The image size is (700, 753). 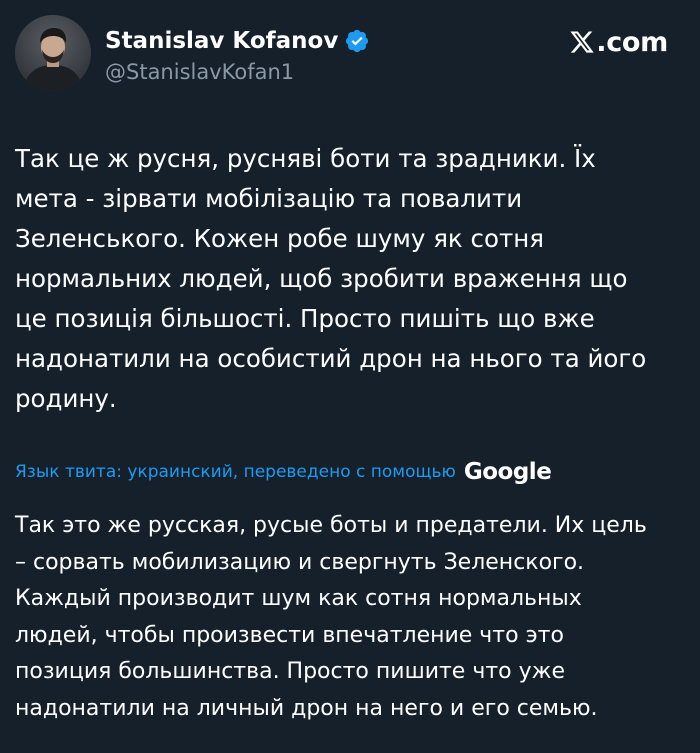 I want to click on avatar, so click(x=53, y=53).